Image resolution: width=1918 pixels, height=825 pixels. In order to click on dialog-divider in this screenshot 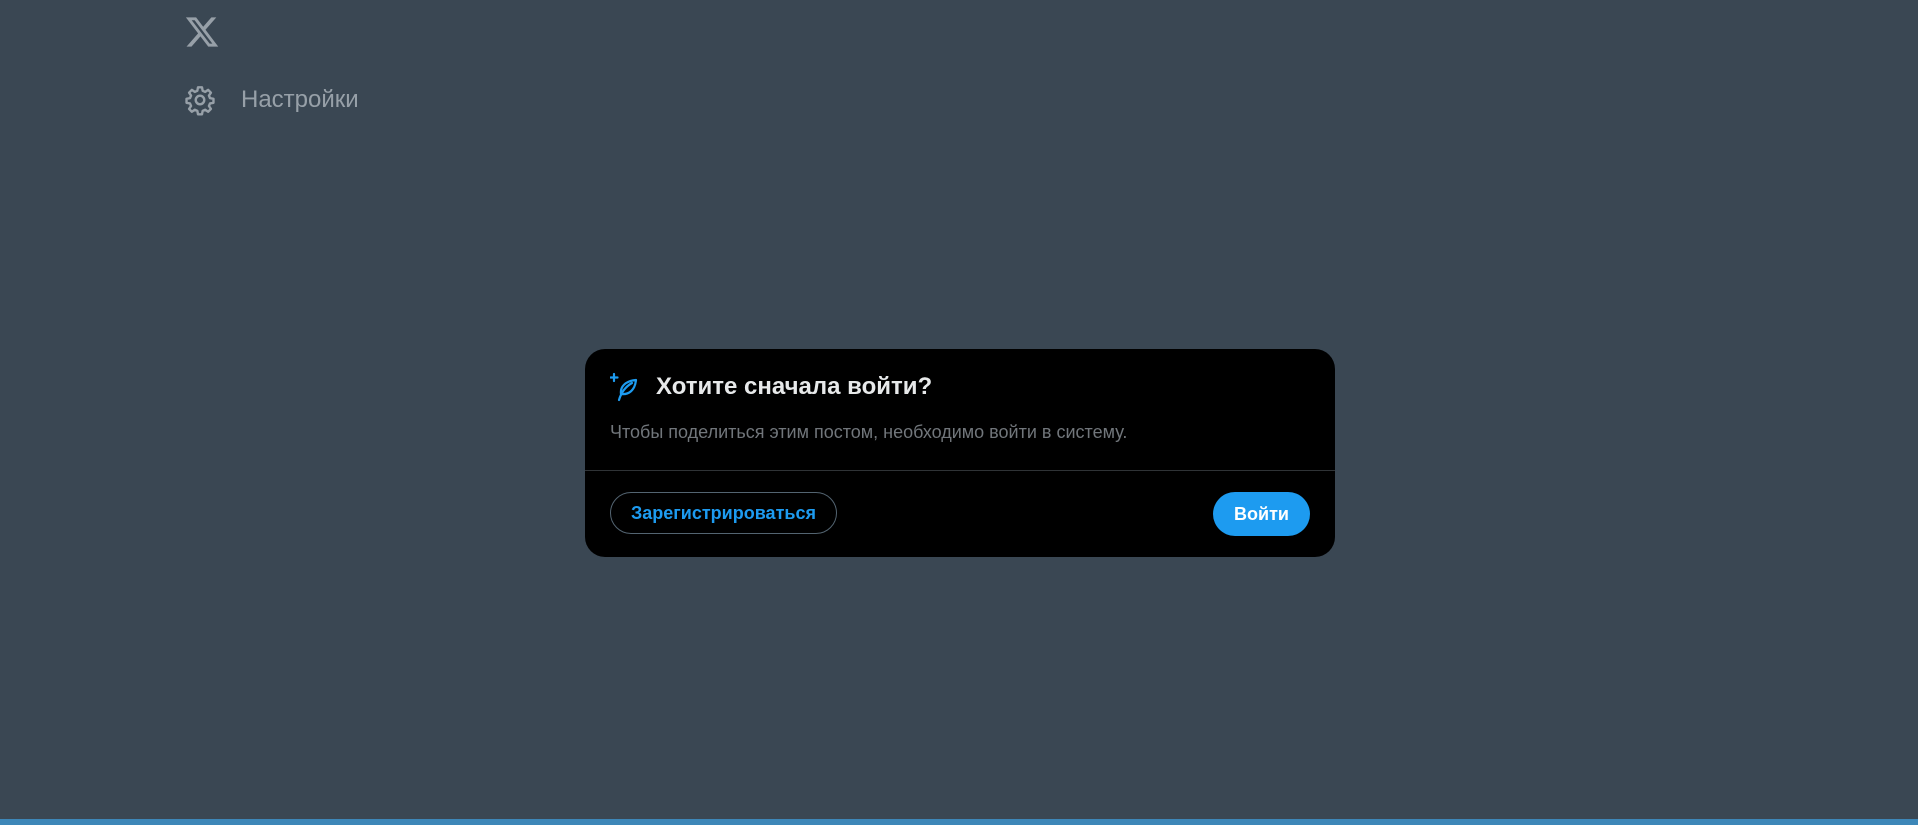, I will do `click(960, 470)`.